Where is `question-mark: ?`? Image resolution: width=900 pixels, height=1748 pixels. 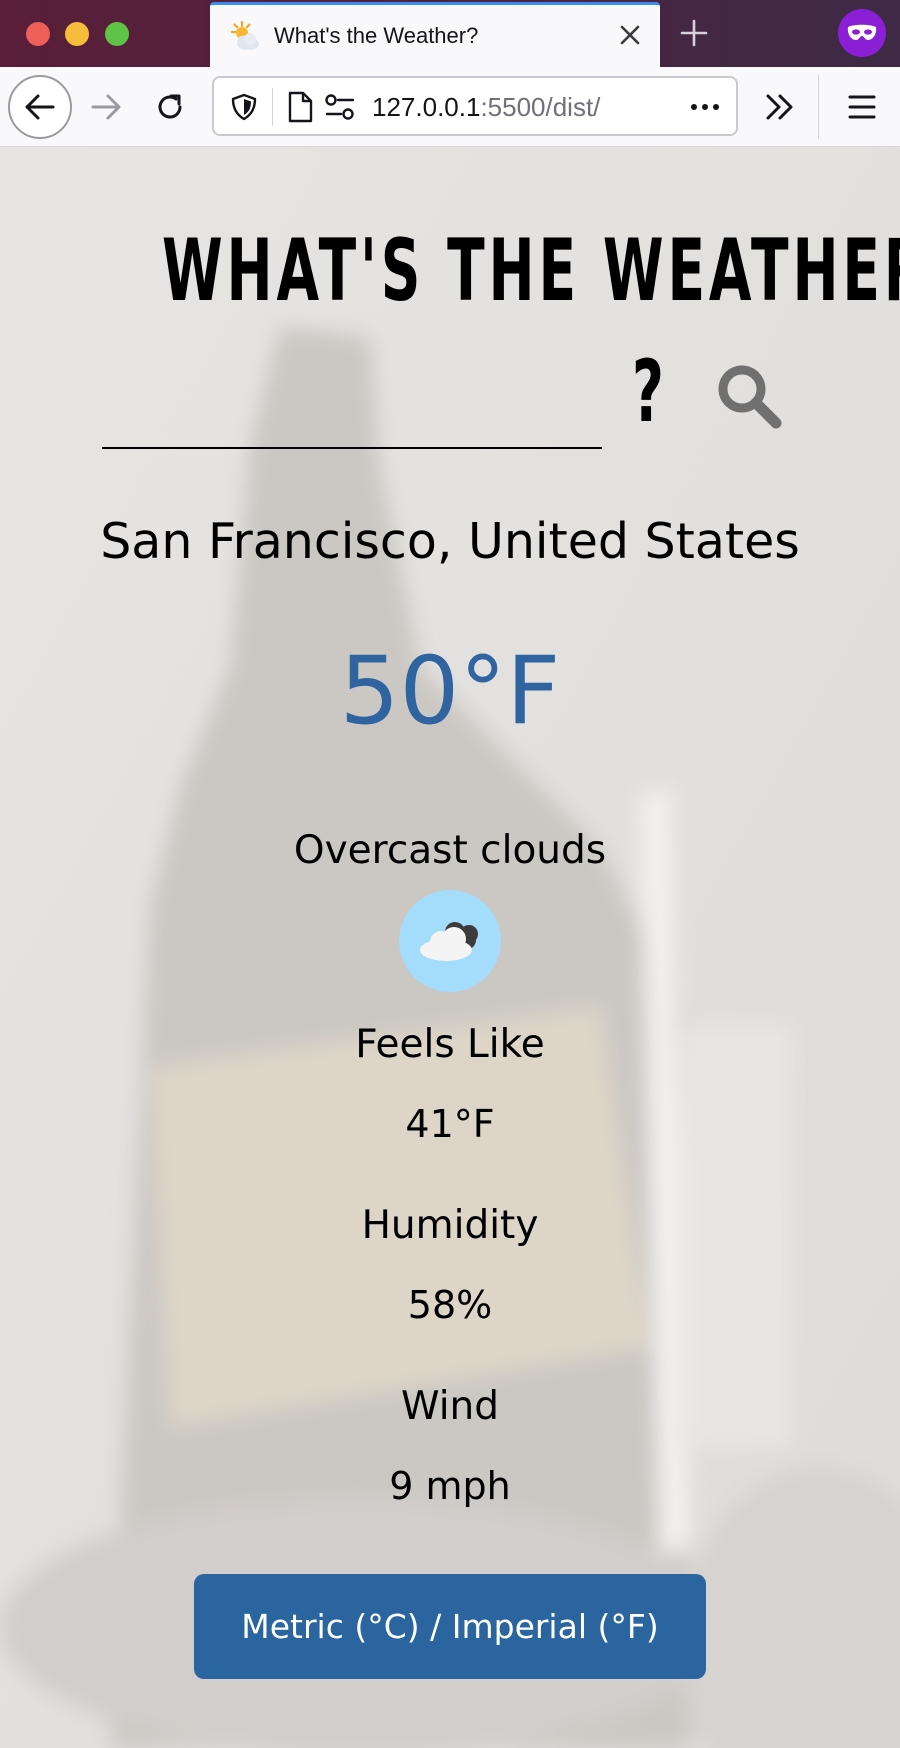 question-mark: ? is located at coordinates (648, 392).